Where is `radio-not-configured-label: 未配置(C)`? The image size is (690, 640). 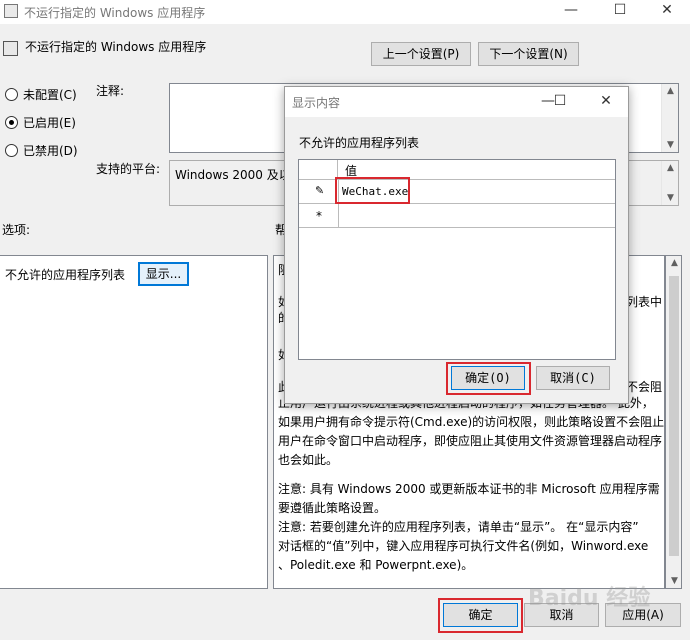
radio-not-configured-label: 未配置(C) is located at coordinates (50, 95).